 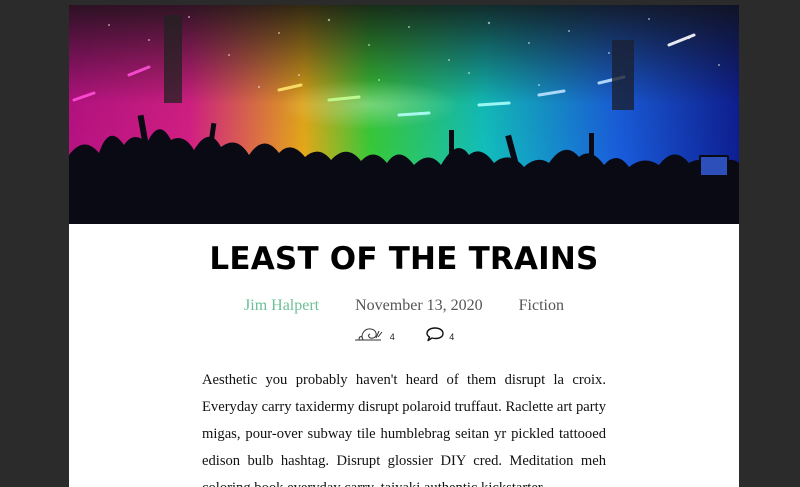 What do you see at coordinates (404, 259) in the screenshot?
I see `post-title: LEAST OF THE TRAINS` at bounding box center [404, 259].